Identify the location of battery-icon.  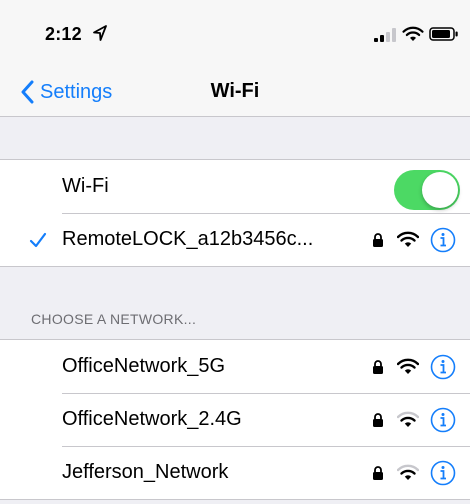
(443, 34).